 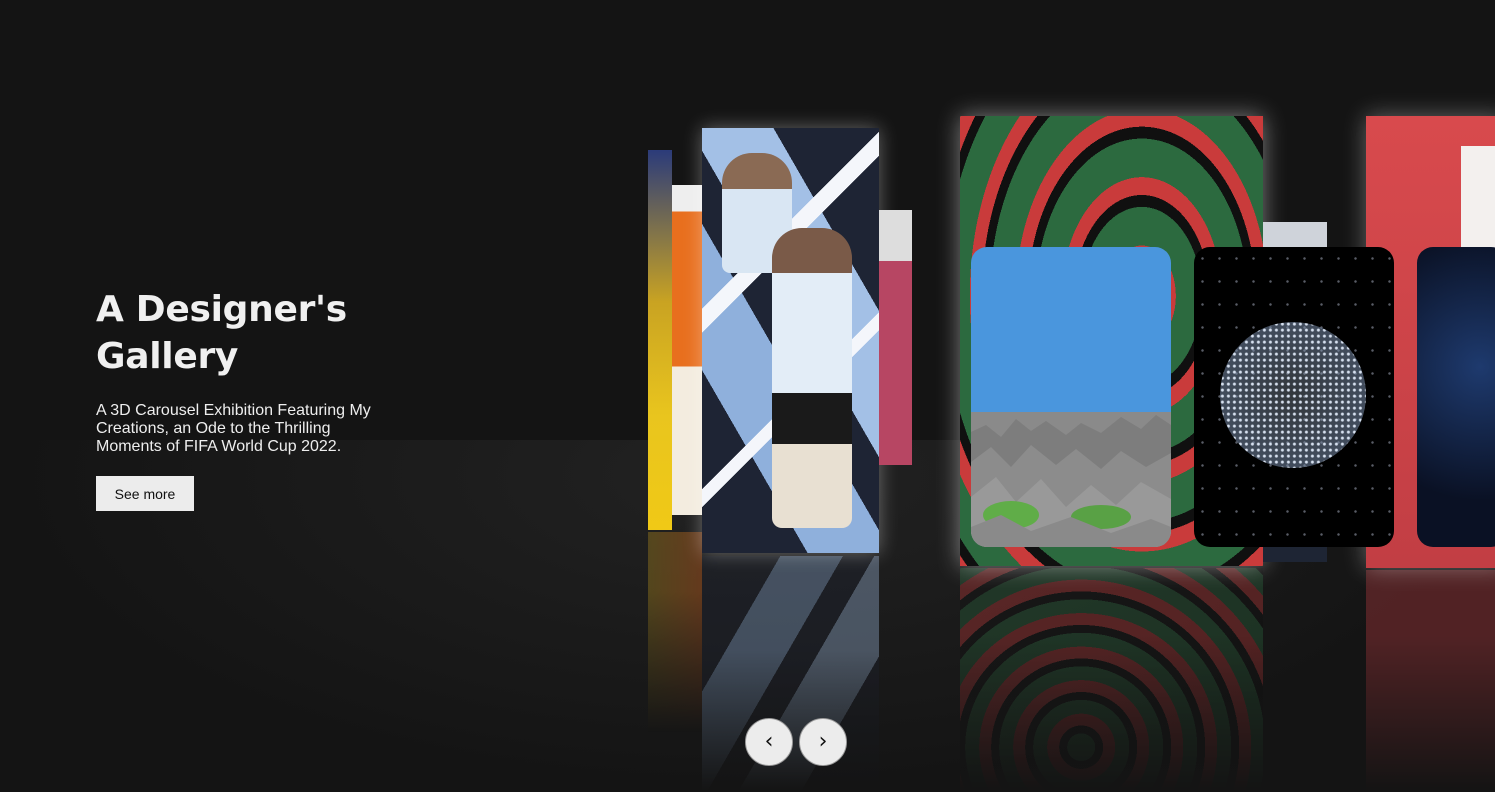 I want to click on prev-button: ‹, so click(x=769, y=742).